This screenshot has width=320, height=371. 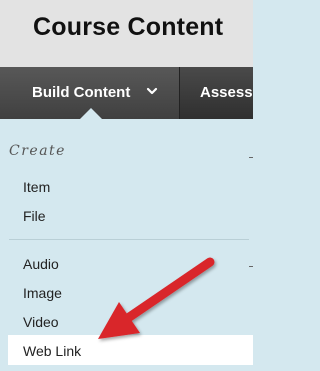 I want to click on menu-item-audio: Audio, so click(x=41, y=264).